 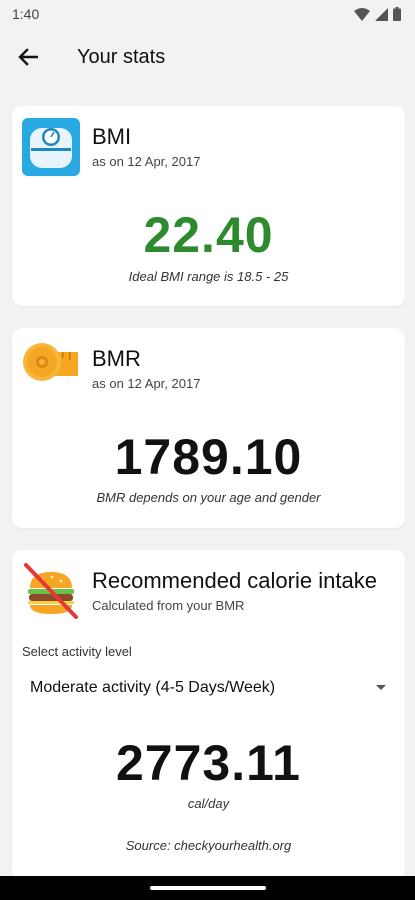 I want to click on bmi-card-header: BMI as on 12 Apr, 2017, so click(x=111, y=147).